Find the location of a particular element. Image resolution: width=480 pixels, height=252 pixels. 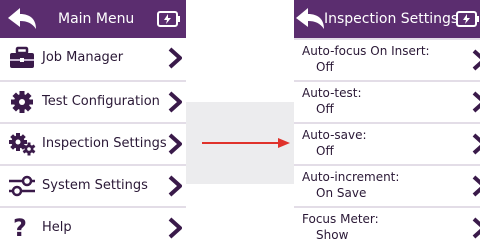

menu-item-label: Test Configuration is located at coordinates (101, 101).